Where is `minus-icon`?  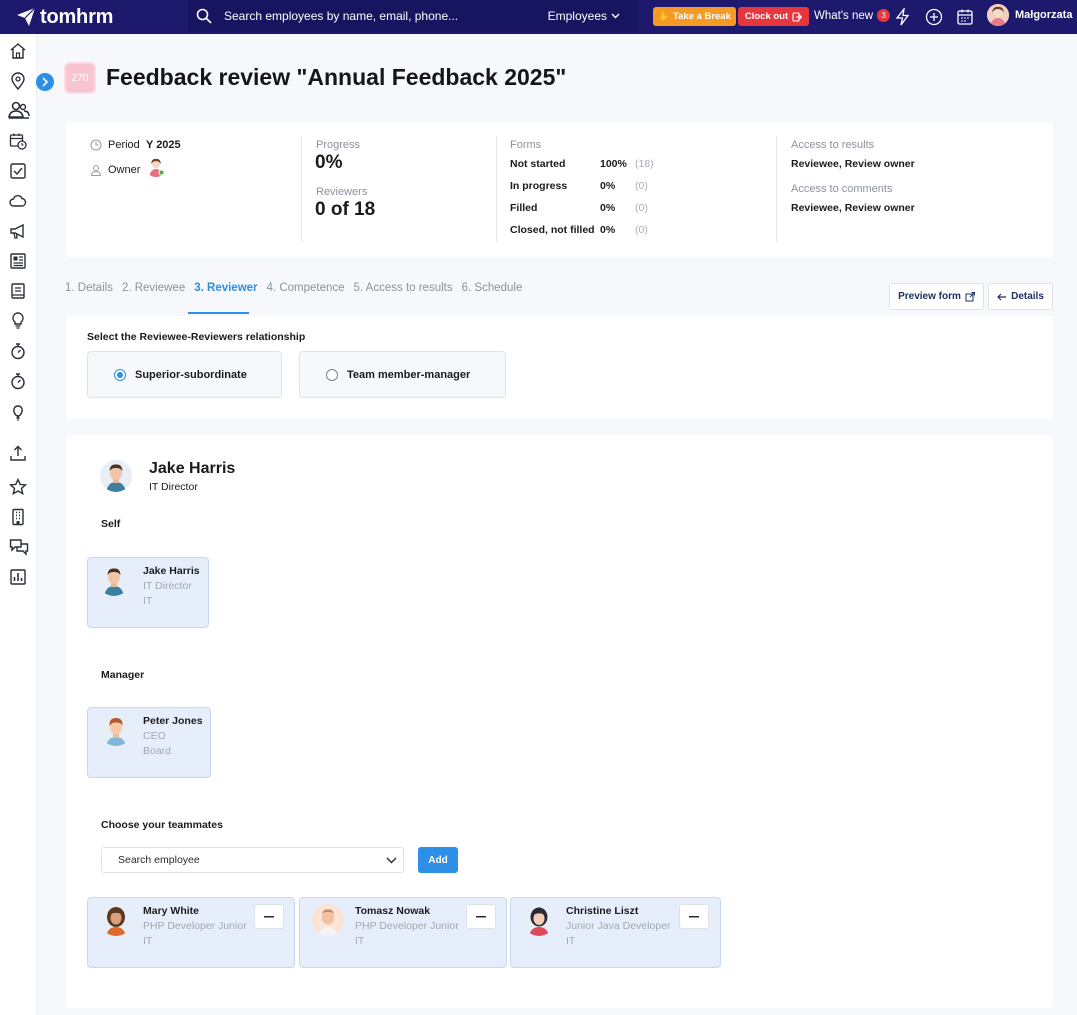 minus-icon is located at coordinates (481, 916).